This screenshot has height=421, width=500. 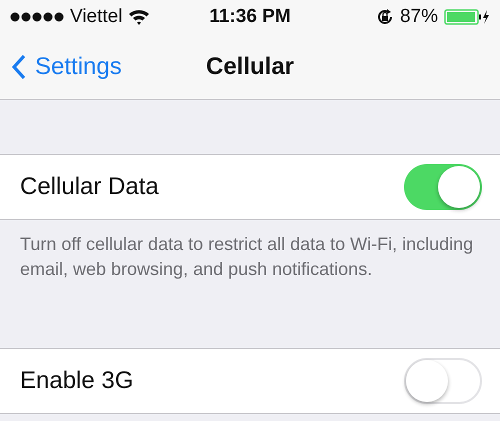 I want to click on back-chevron-icon, so click(x=19, y=67).